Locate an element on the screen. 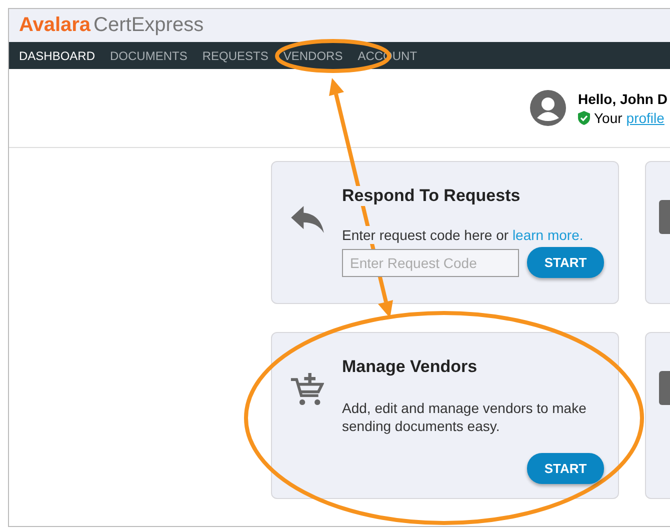 The image size is (670, 529). greeting-text: Hello, John D is located at coordinates (623, 98).